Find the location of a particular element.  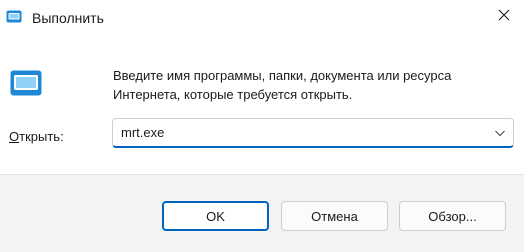

open-input: mrt.exe is located at coordinates (142, 133).